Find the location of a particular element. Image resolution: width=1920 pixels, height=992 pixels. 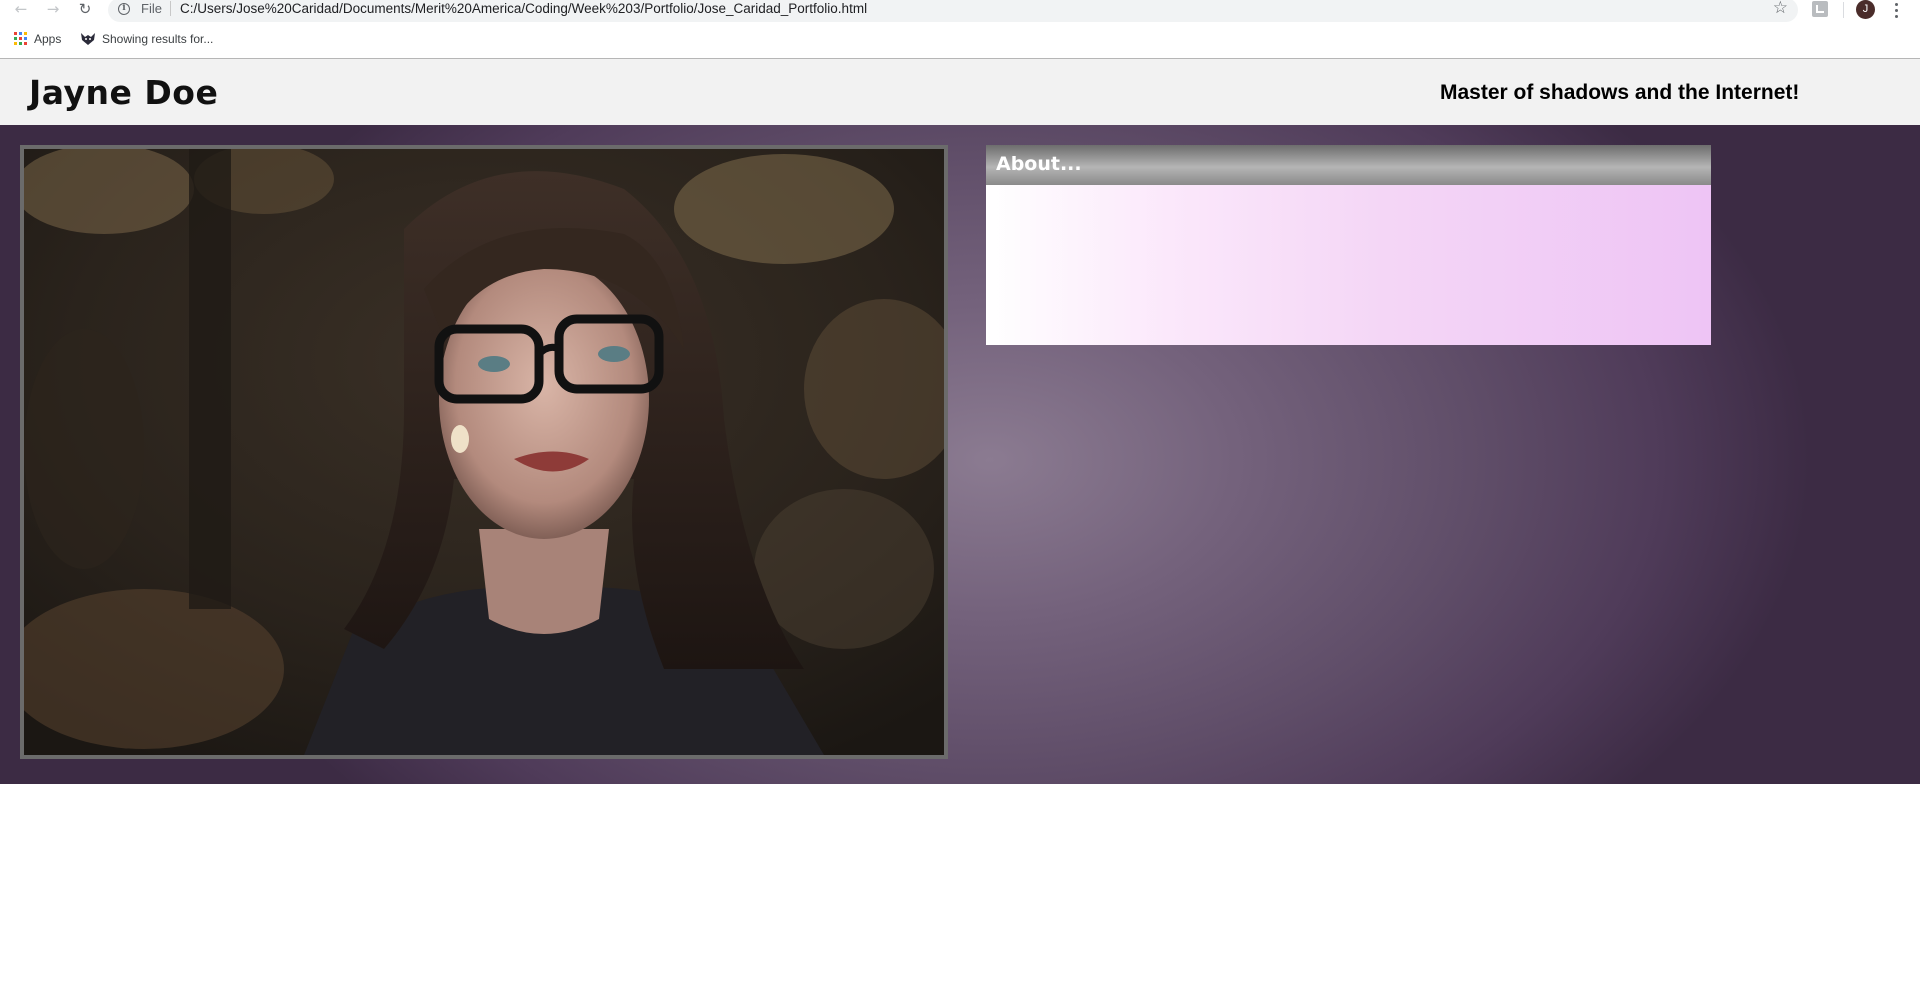

arrow-left-icon: ← is located at coordinates (21, 9).